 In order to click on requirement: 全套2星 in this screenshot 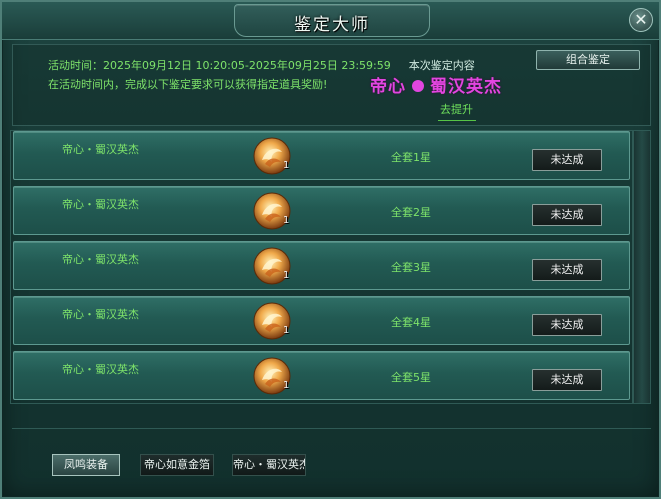, I will do `click(411, 212)`.